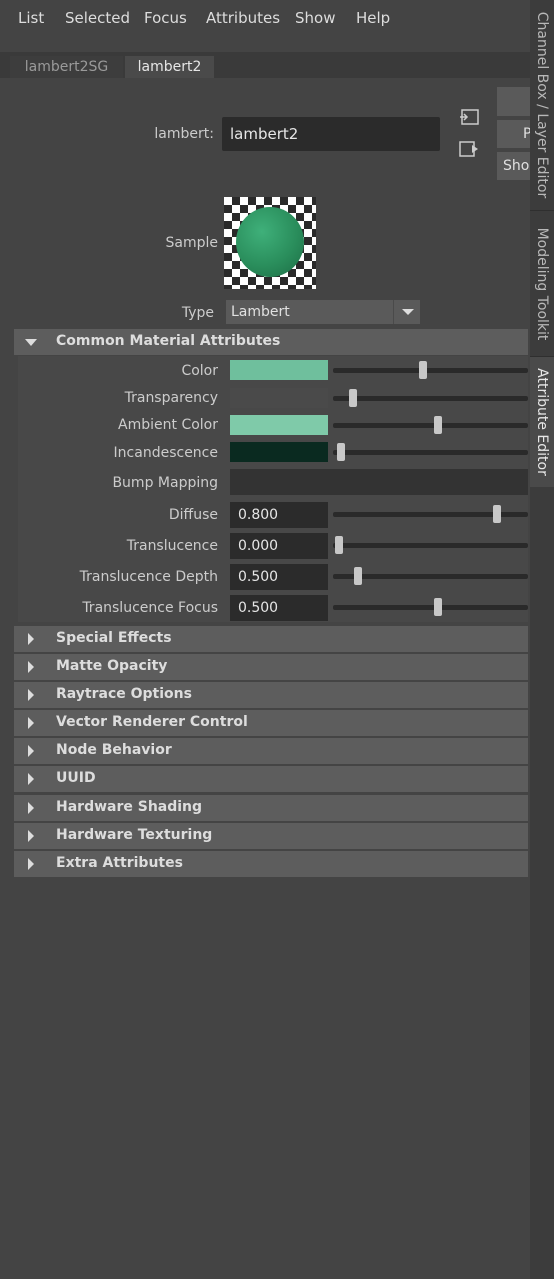  Describe the element at coordinates (430, 576) in the screenshot. I see `translucence-depth-slider` at that location.